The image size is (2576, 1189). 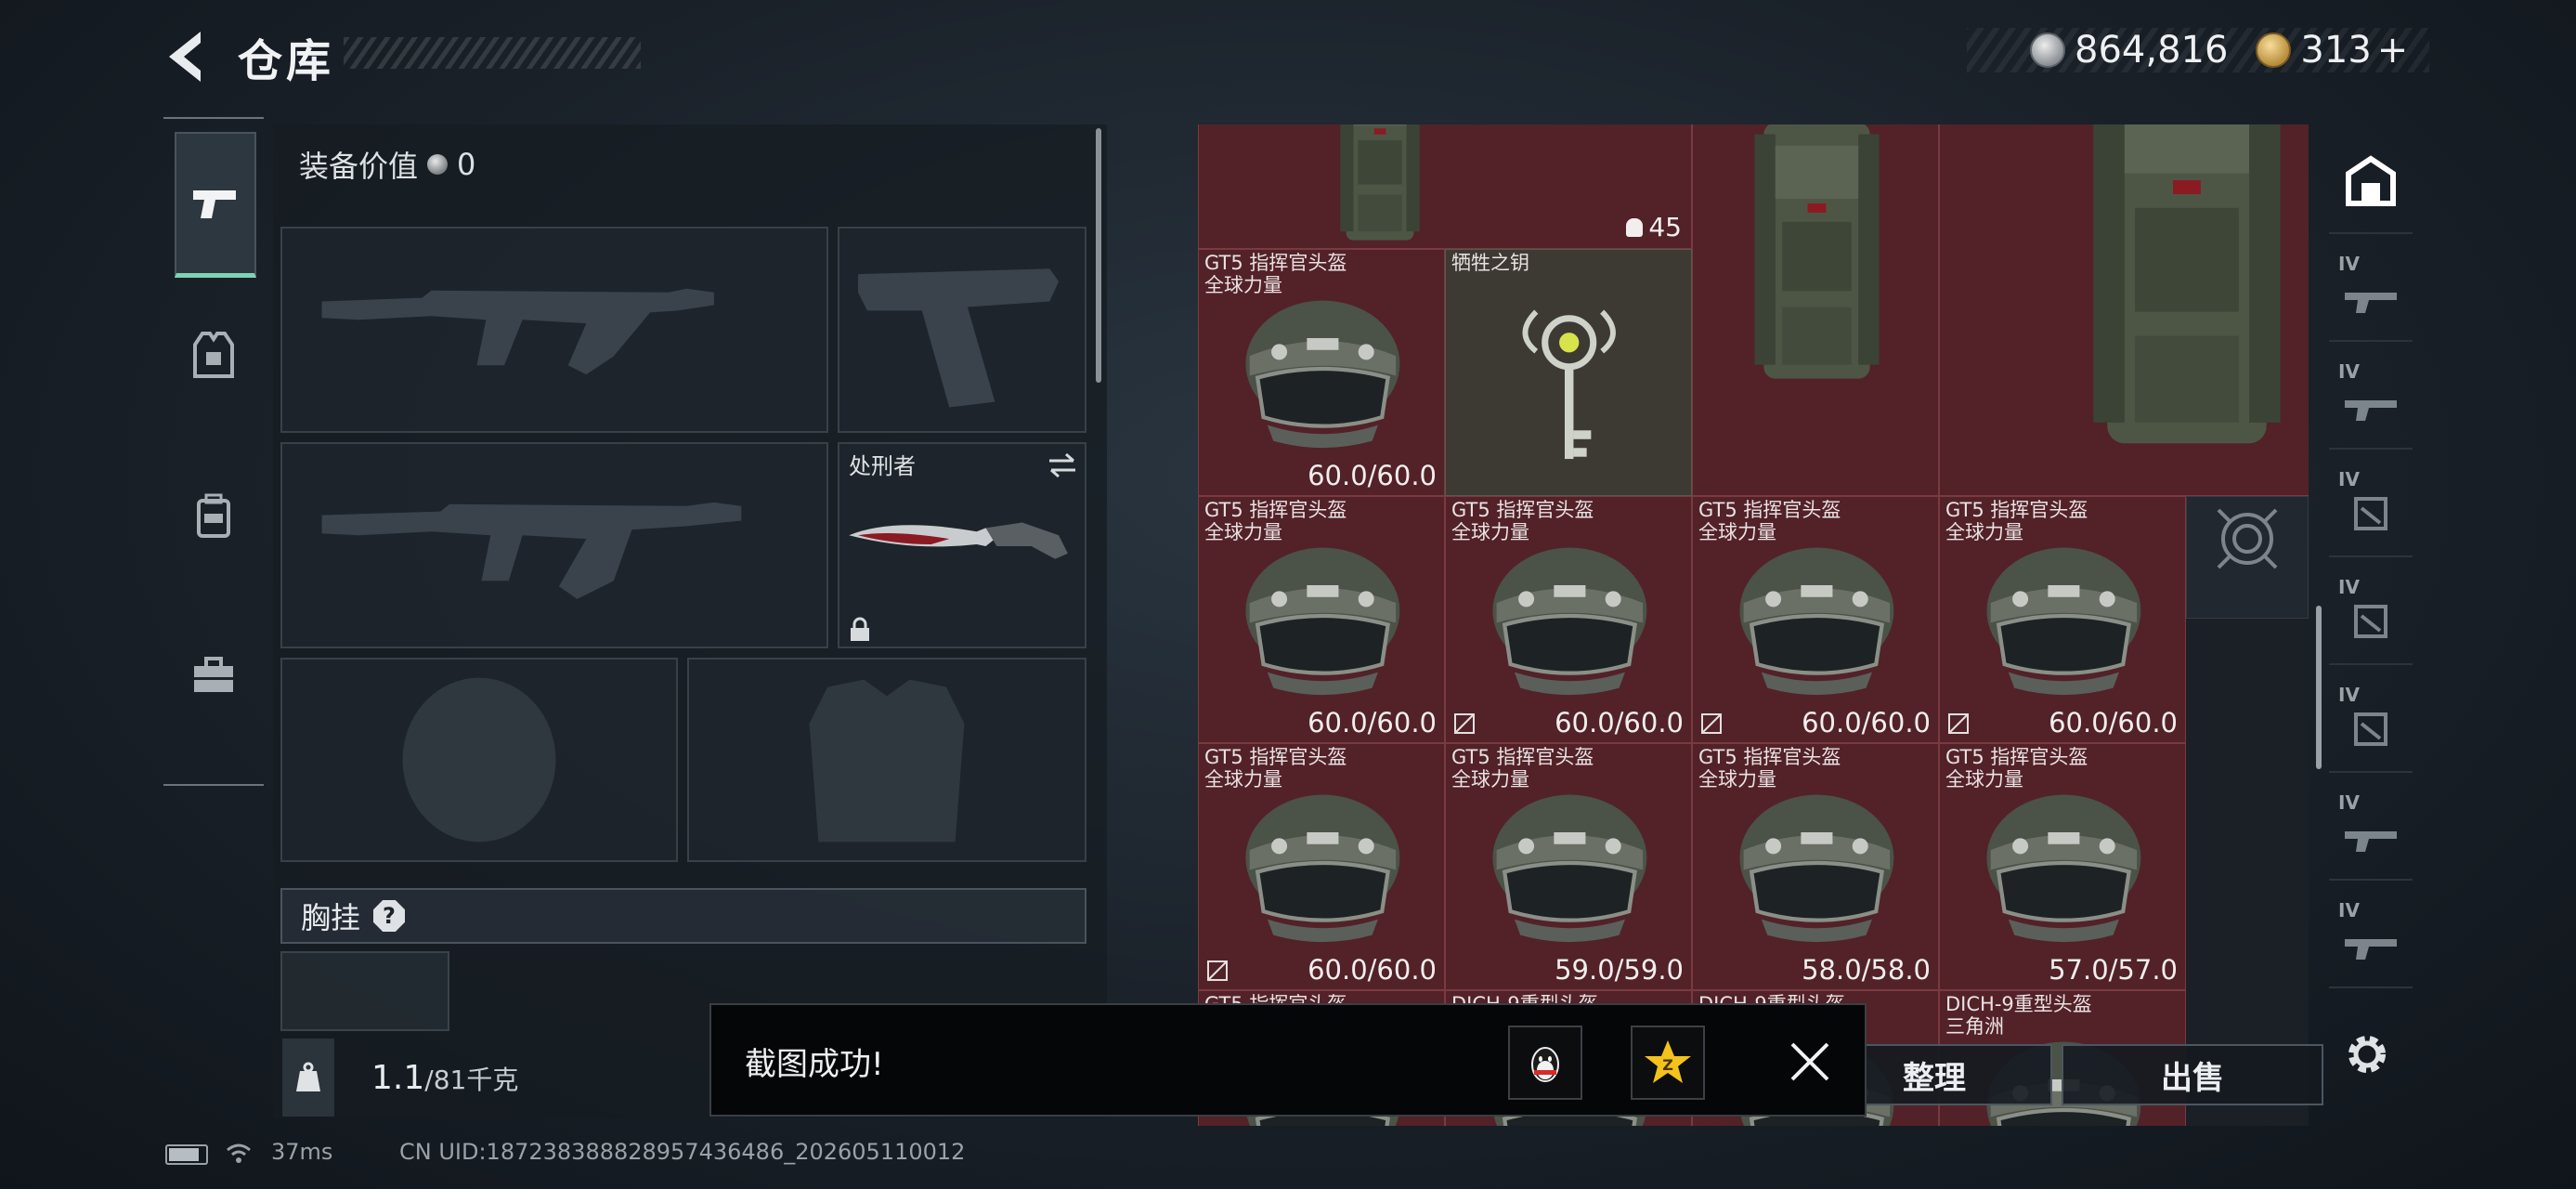 I want to click on stash-filter-rifle-2: IV, so click(x=2371, y=829).